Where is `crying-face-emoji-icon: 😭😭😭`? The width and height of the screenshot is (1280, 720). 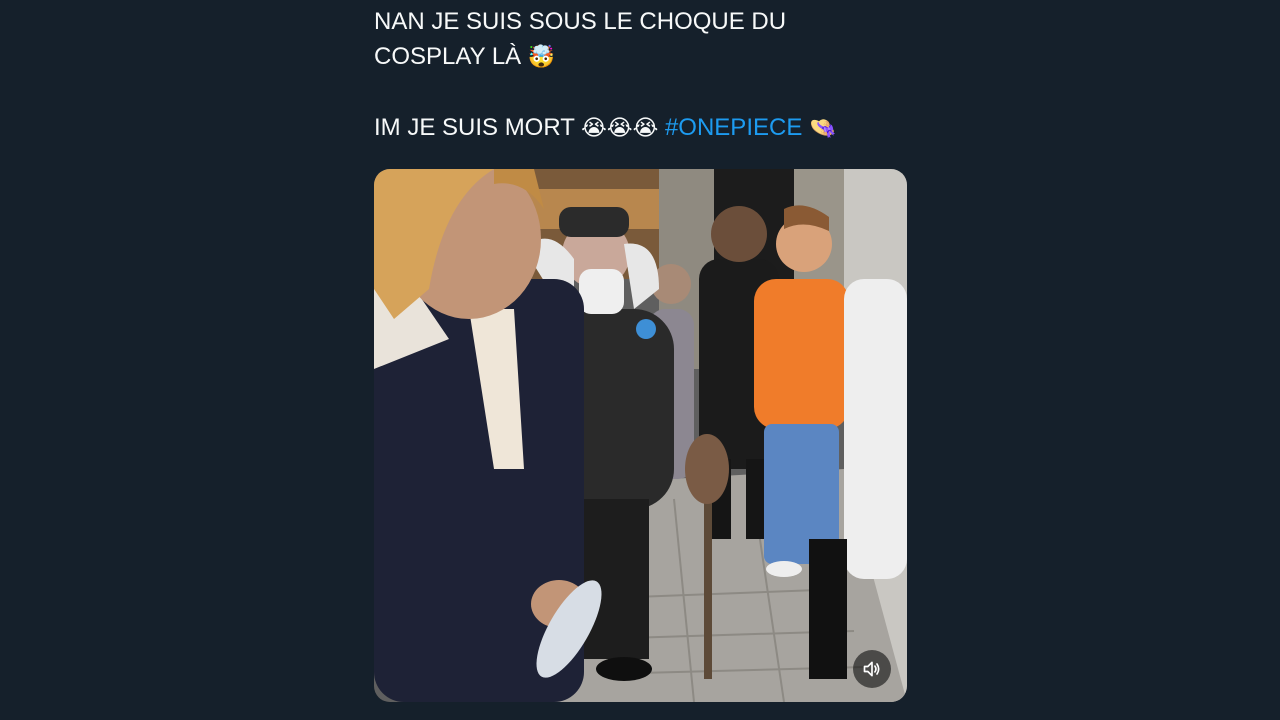
crying-face-emoji-icon: 😭😭😭 is located at coordinates (620, 128).